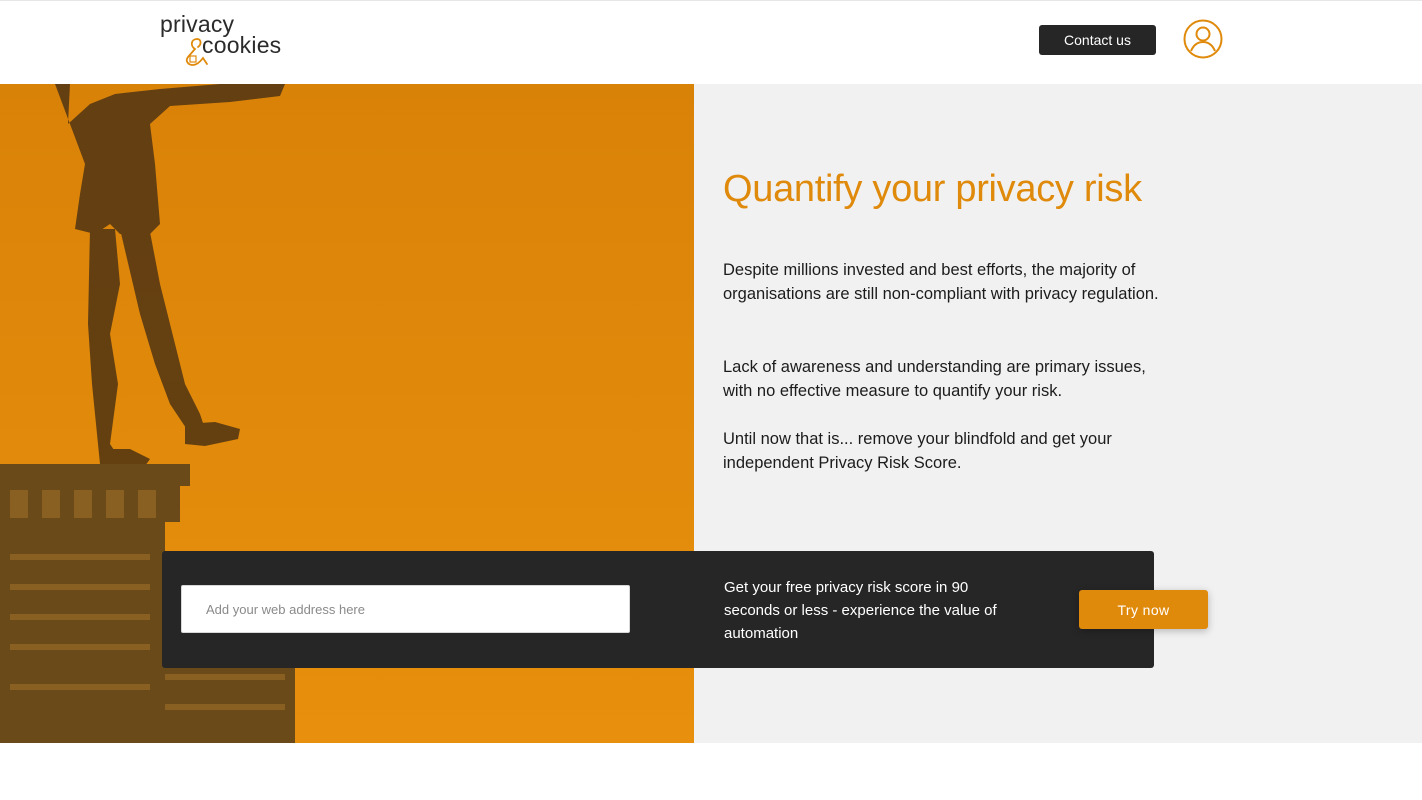  What do you see at coordinates (1203, 39) in the screenshot?
I see `user-avatar-icon` at bounding box center [1203, 39].